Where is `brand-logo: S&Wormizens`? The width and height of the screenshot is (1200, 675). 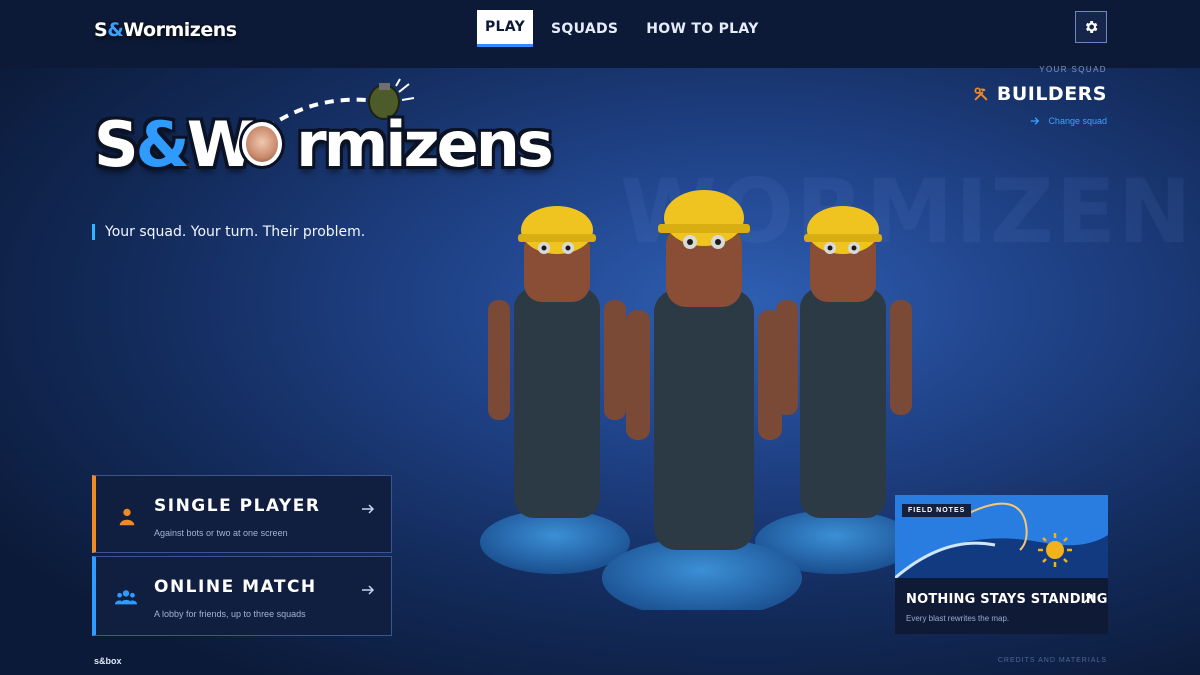
brand-logo: S&Wormizens is located at coordinates (165, 30).